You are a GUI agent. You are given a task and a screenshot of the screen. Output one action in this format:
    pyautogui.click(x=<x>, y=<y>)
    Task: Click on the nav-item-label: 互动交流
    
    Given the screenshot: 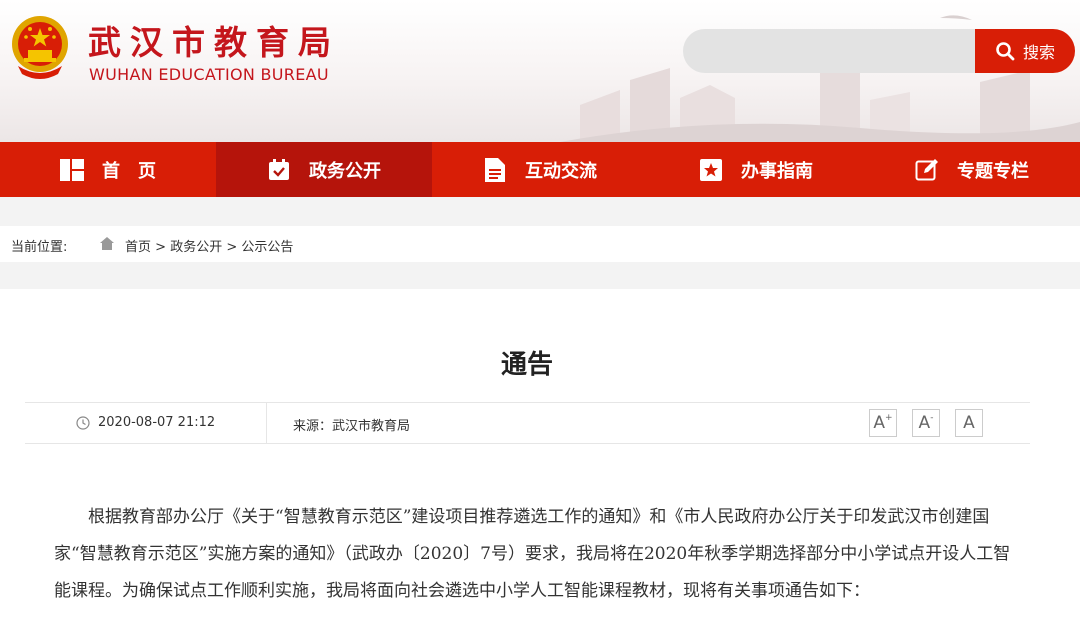 What is the action you would take?
    pyautogui.click(x=561, y=171)
    